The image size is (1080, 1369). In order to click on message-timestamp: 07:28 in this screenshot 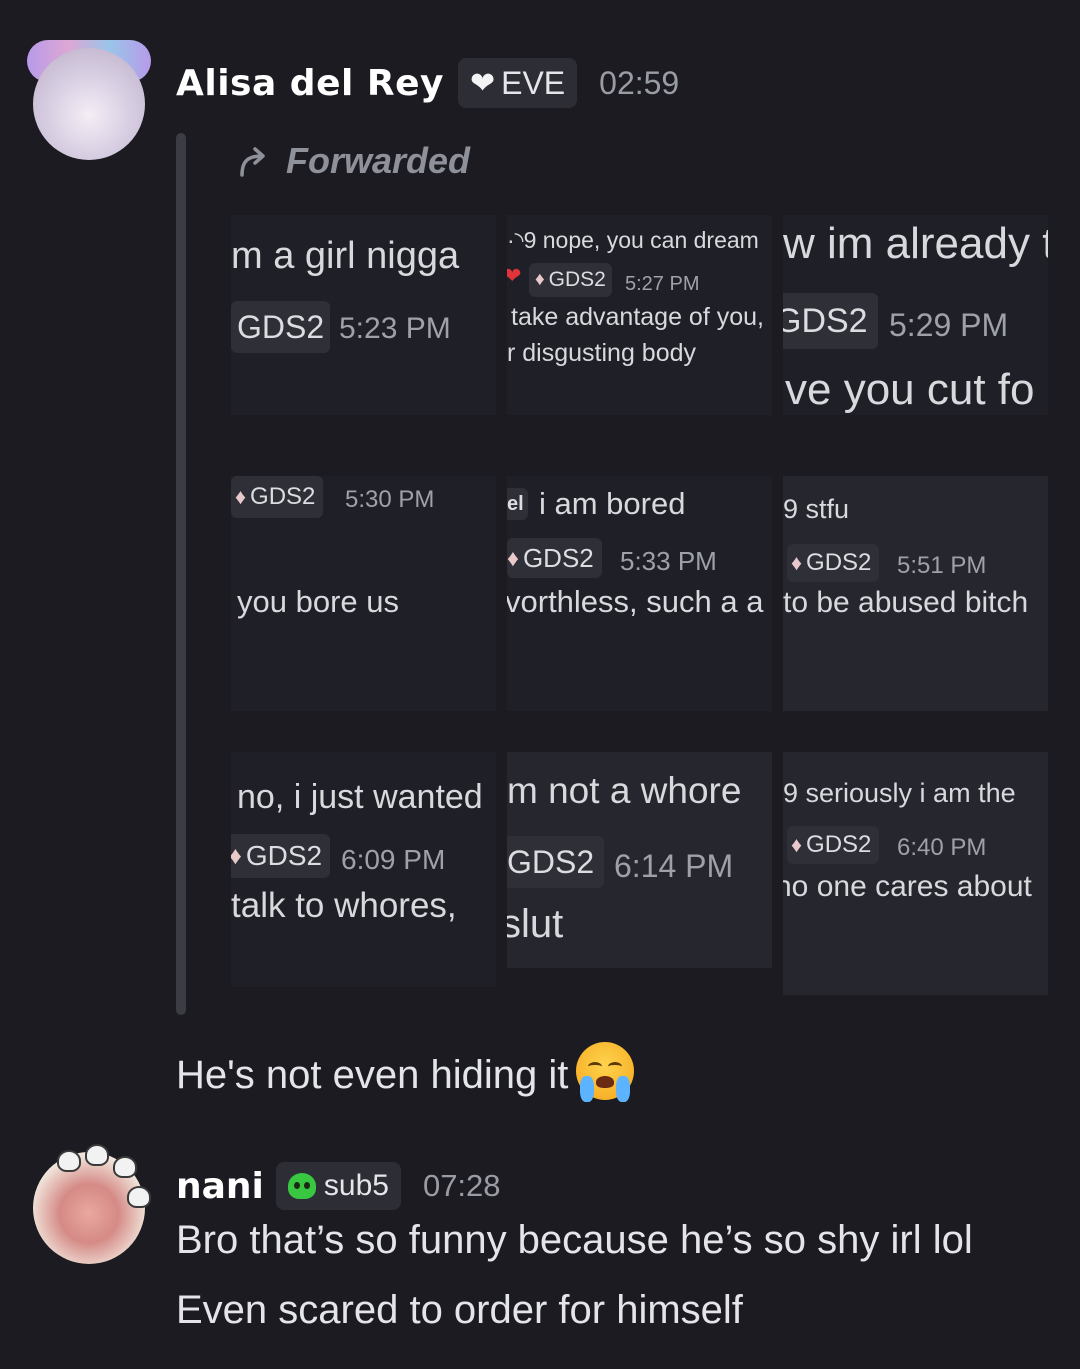, I will do `click(461, 1185)`.